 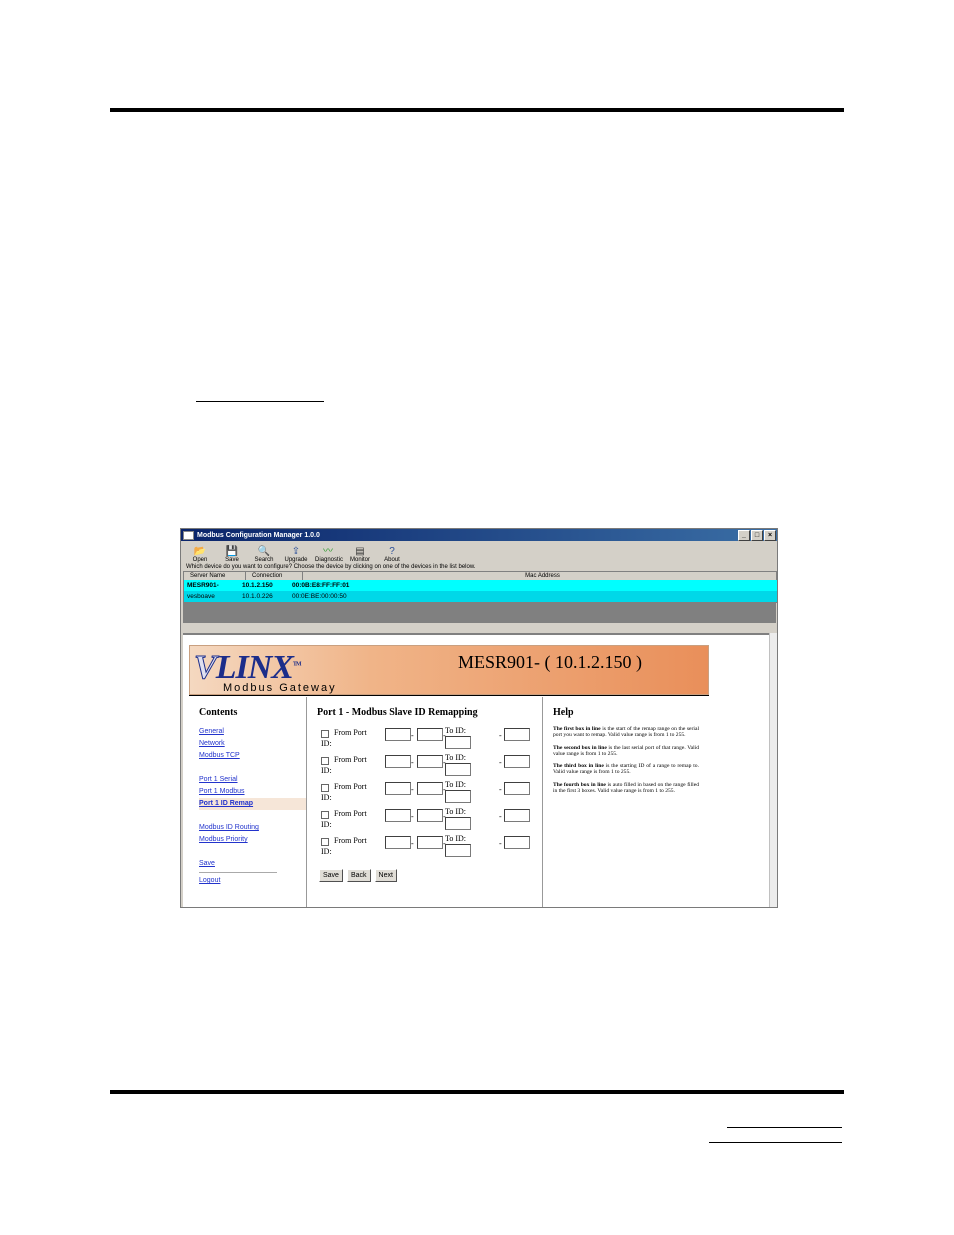 What do you see at coordinates (540, 576) in the screenshot?
I see `column-header: Mac Address` at bounding box center [540, 576].